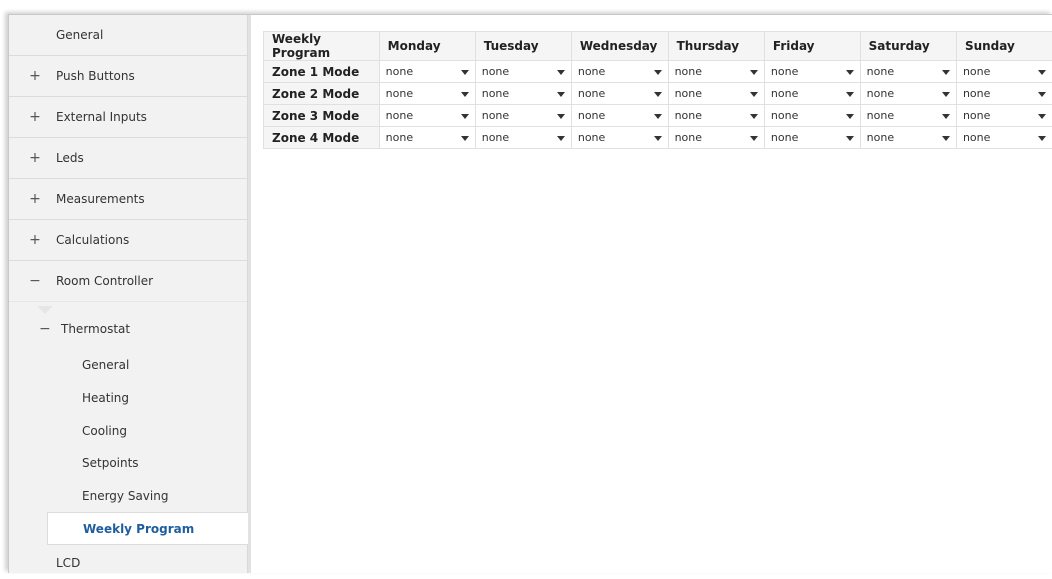  Describe the element at coordinates (1004, 46) in the screenshot. I see `column-header-sunday: Sunday` at that location.